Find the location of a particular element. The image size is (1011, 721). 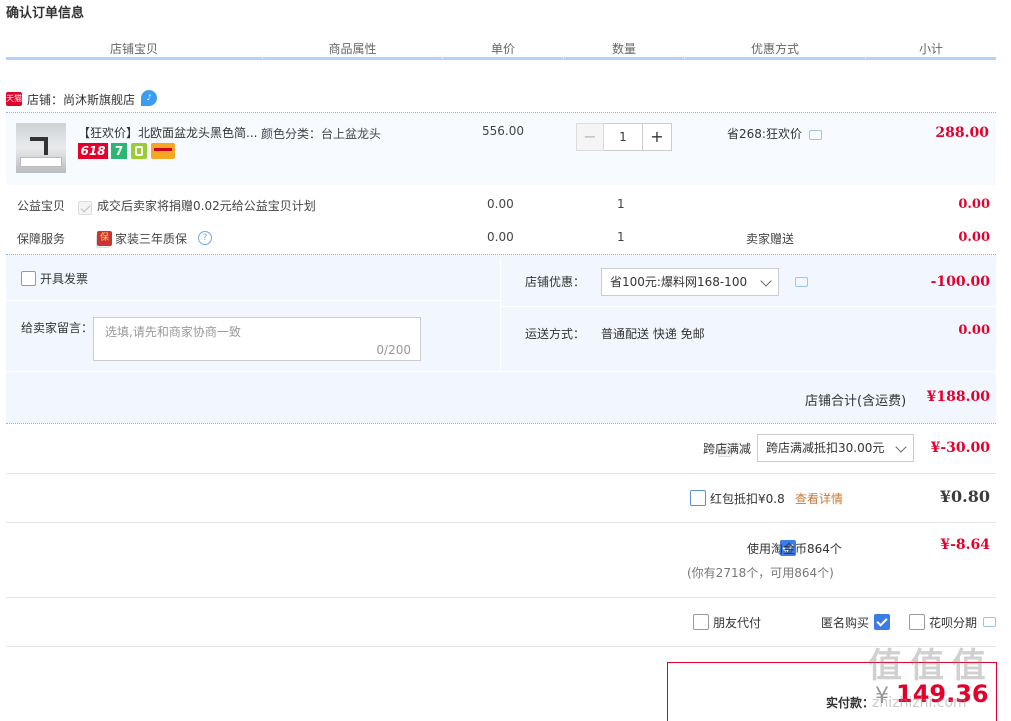

shop-discount-label: 店铺优惠： is located at coordinates (555, 282).